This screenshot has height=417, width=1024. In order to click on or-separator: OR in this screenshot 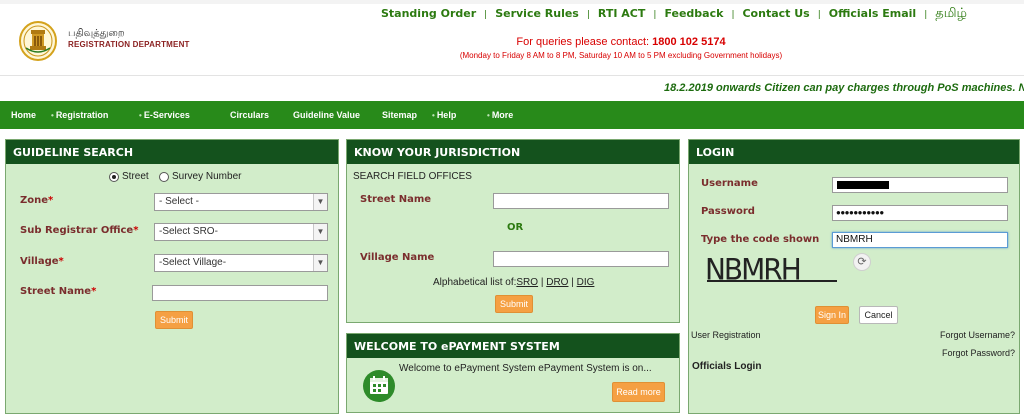, I will do `click(515, 227)`.